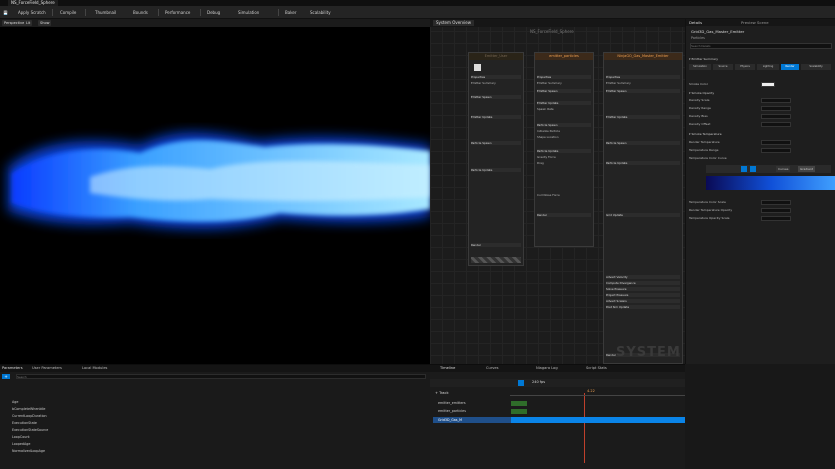 Image resolution: width=835 pixels, height=469 pixels. I want to click on show-button: Show, so click(45, 23).